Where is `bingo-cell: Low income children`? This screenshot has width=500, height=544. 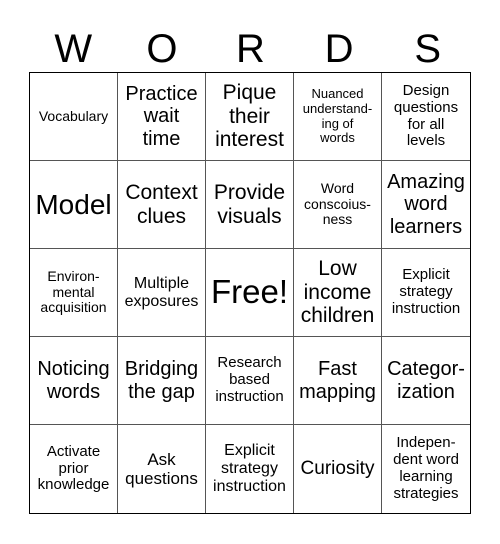 bingo-cell: Low income children is located at coordinates (338, 293).